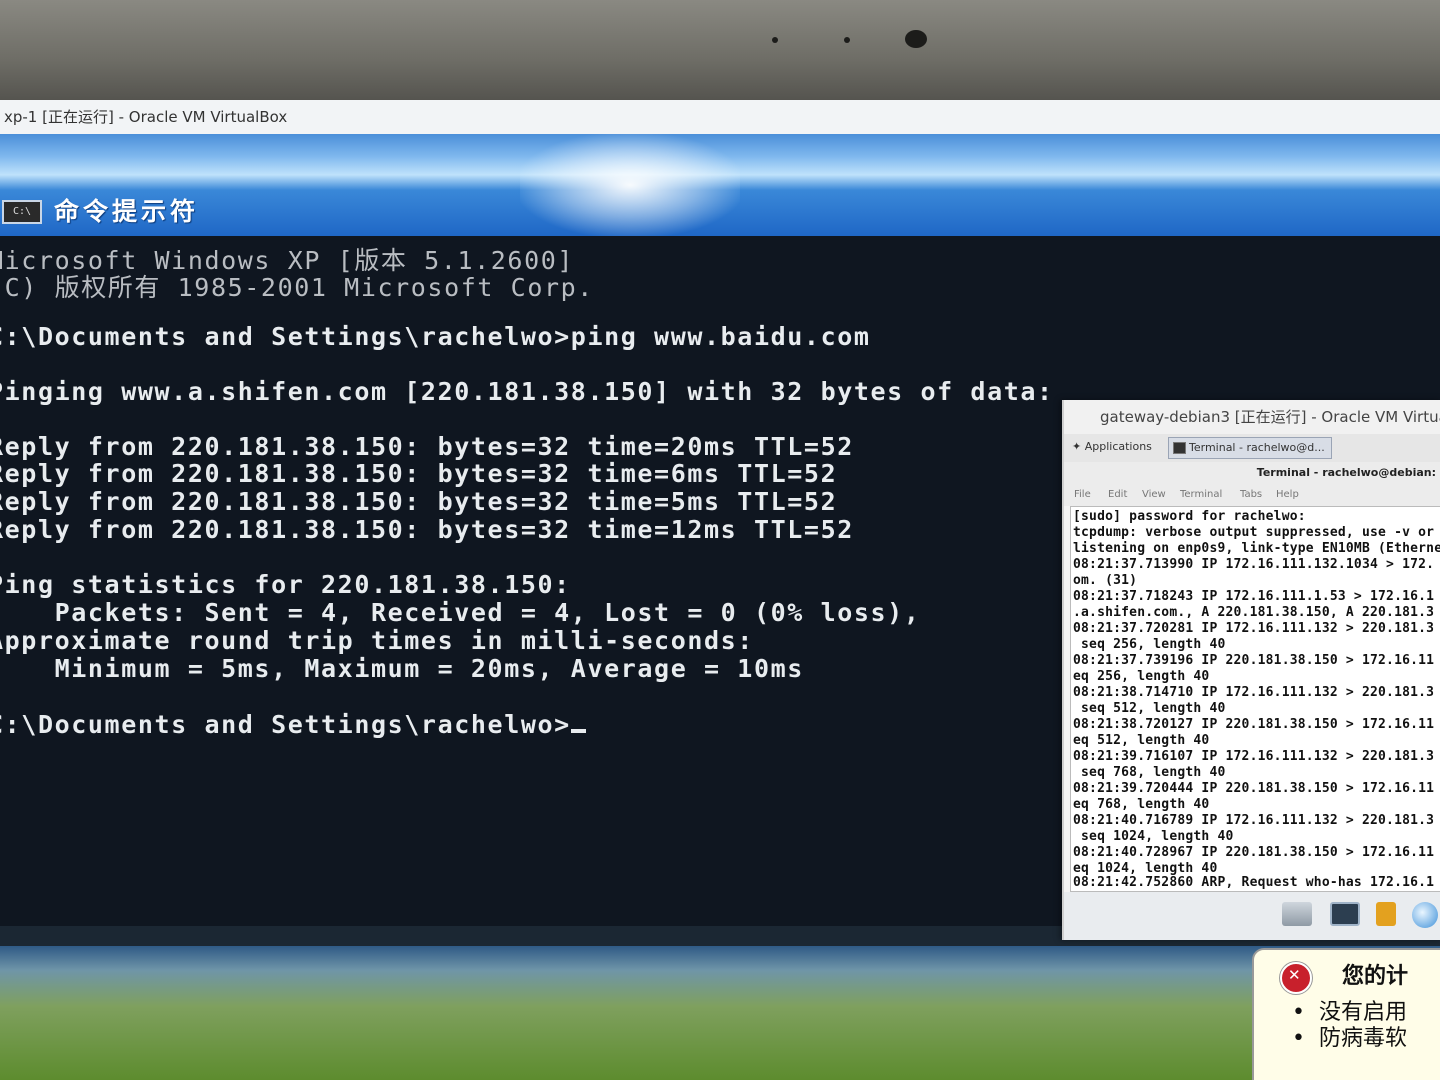  I want to click on prompt-text: C:\Documents and Settings\rachelwo>, so click(285, 724).